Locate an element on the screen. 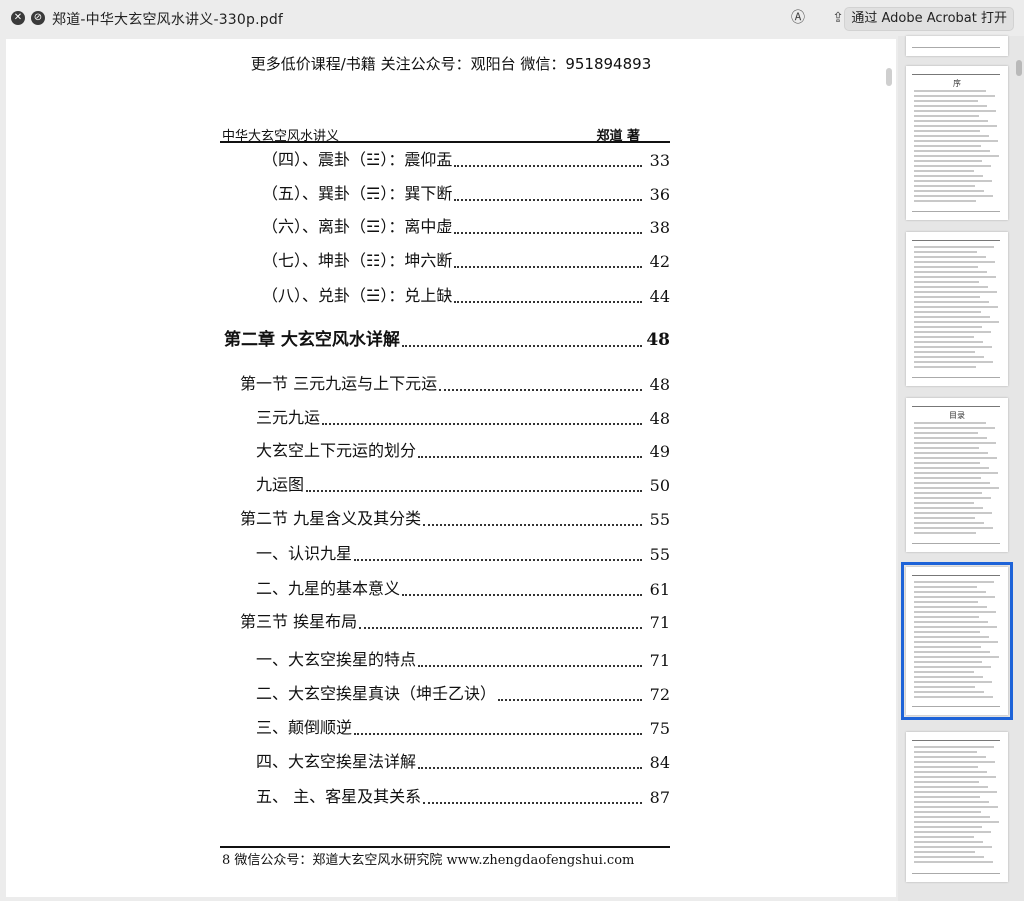 This screenshot has width=1024, height=901. sidebar-scrollbar is located at coordinates (1019, 68).